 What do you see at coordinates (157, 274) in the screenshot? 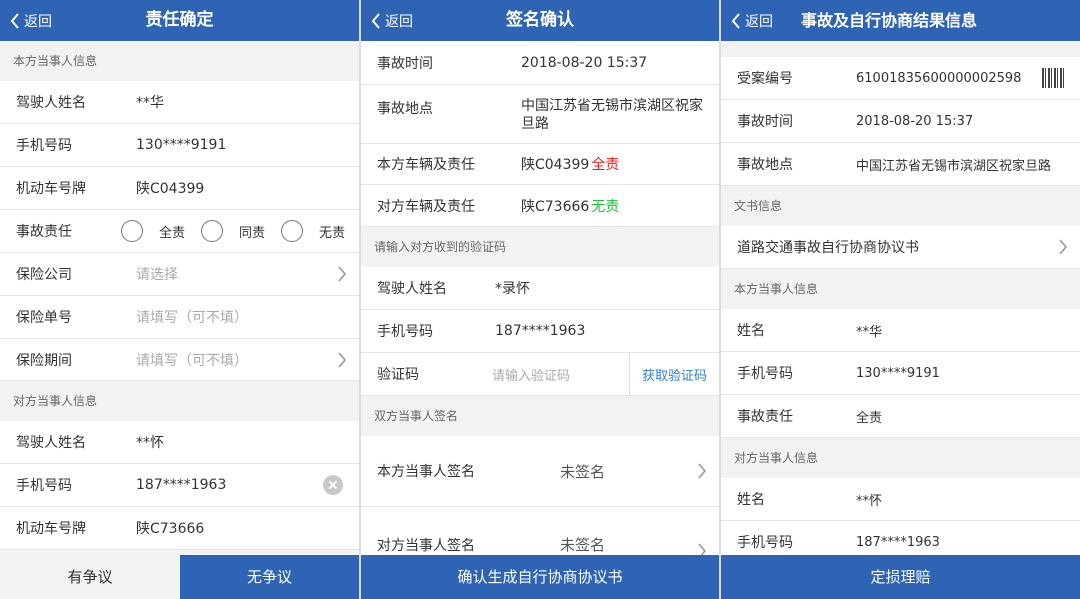
I see `insurance-company-select: 请选择` at bounding box center [157, 274].